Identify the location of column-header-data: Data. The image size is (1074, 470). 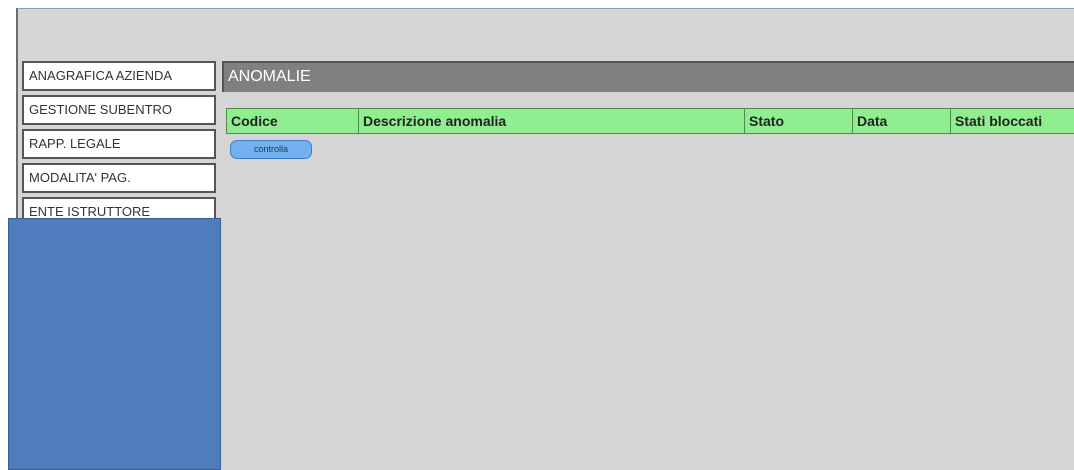
(901, 121).